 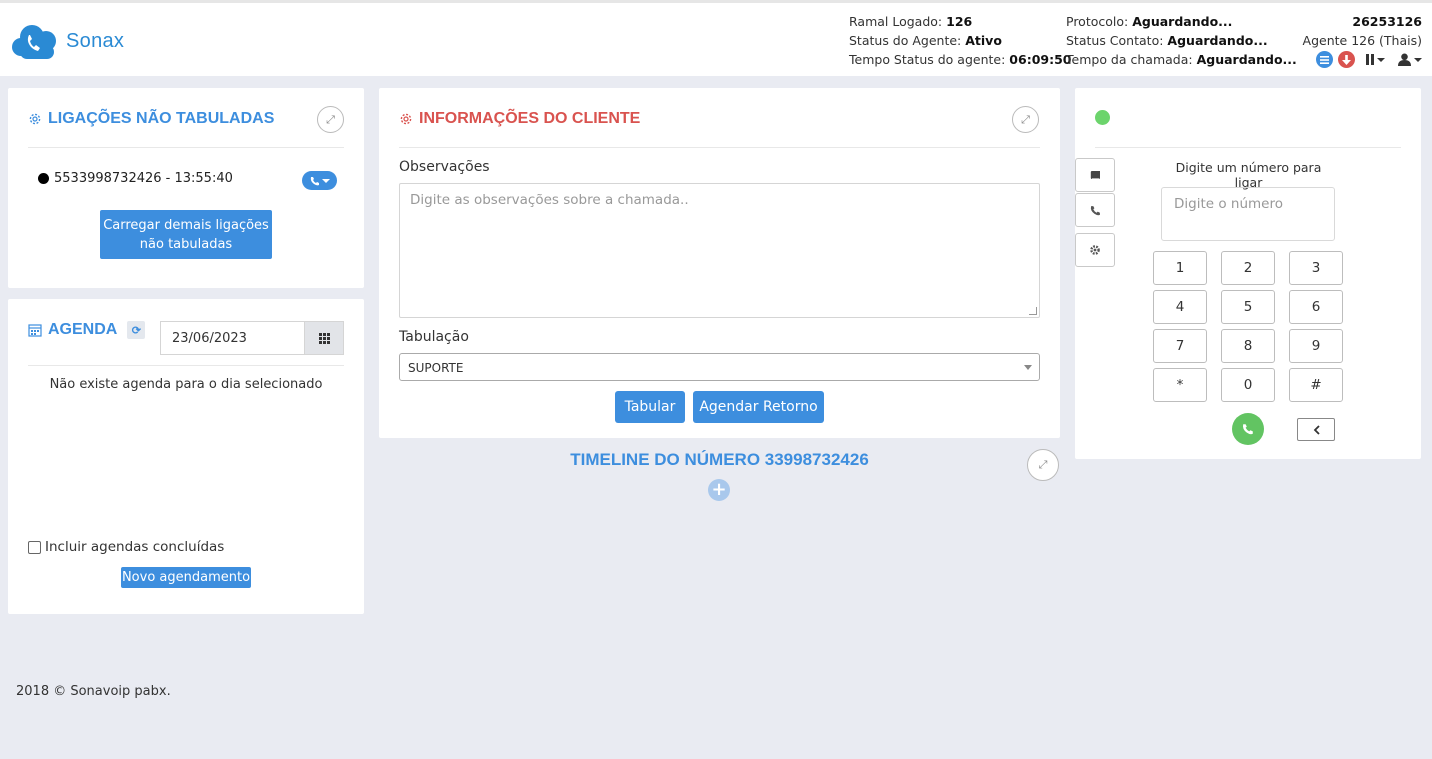 I want to click on call-actions-button, so click(x=319, y=180).